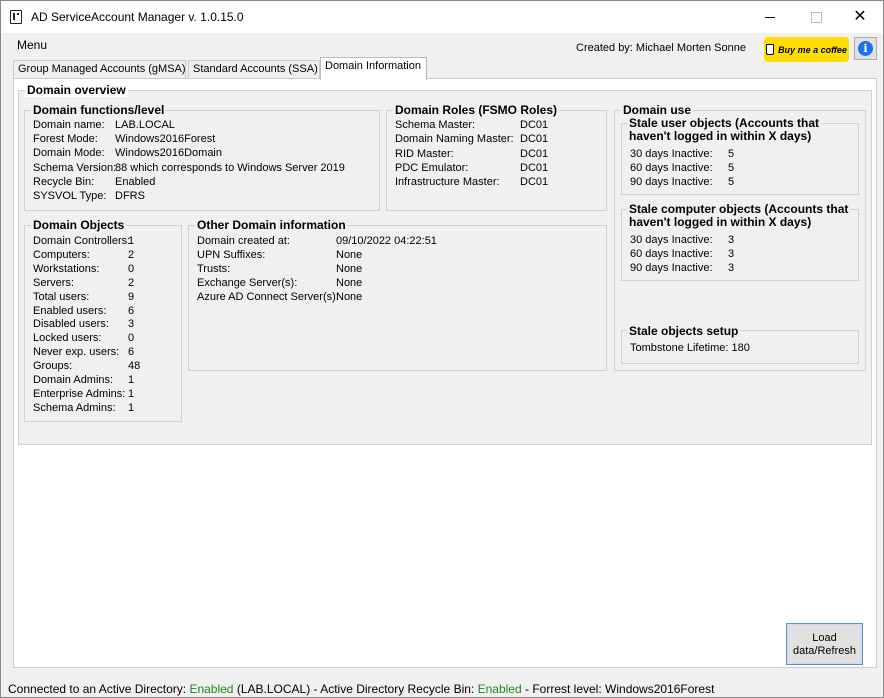 This screenshot has height=698, width=884. What do you see at coordinates (69, 153) in the screenshot?
I see `row-label: Domain Mode:` at bounding box center [69, 153].